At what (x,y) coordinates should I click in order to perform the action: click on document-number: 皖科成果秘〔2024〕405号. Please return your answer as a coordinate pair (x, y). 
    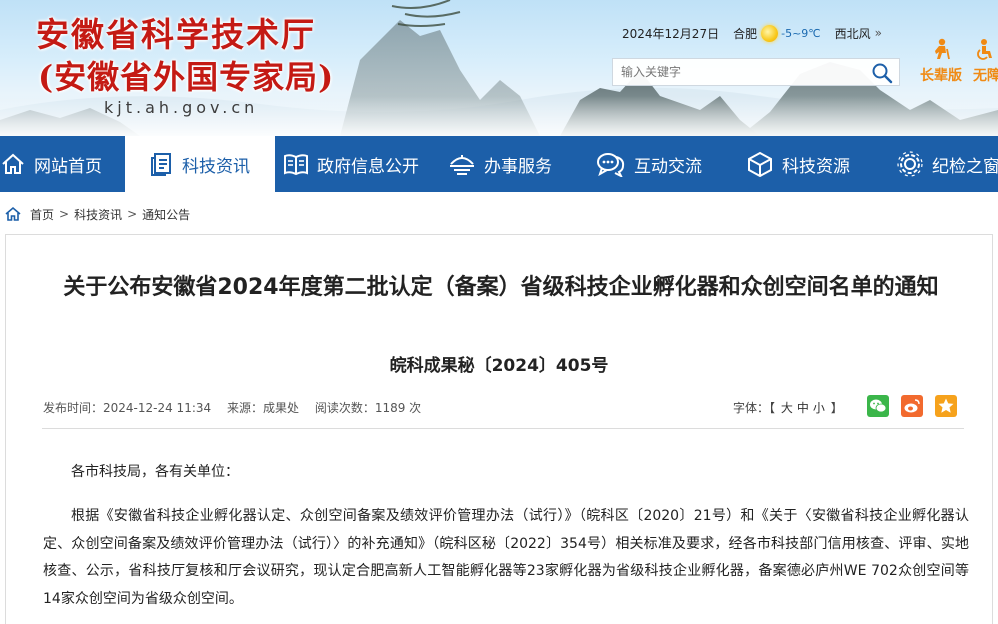
    Looking at the image, I should click on (499, 366).